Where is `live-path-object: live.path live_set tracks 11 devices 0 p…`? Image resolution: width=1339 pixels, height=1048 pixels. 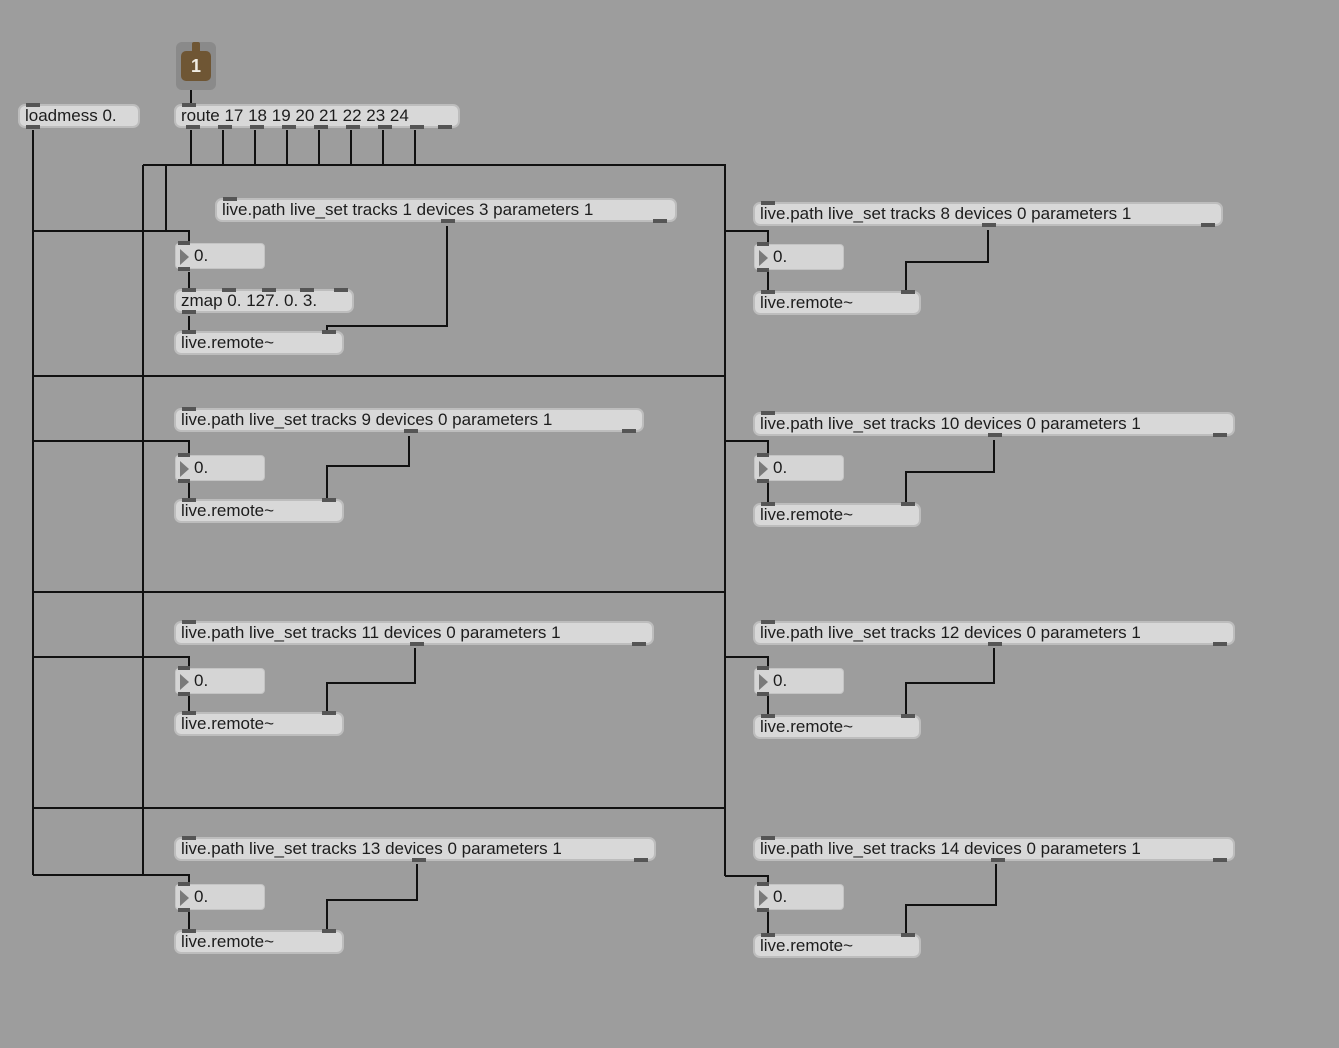
live-path-object: live.path live_set tracks 11 devices 0 p… is located at coordinates (414, 633).